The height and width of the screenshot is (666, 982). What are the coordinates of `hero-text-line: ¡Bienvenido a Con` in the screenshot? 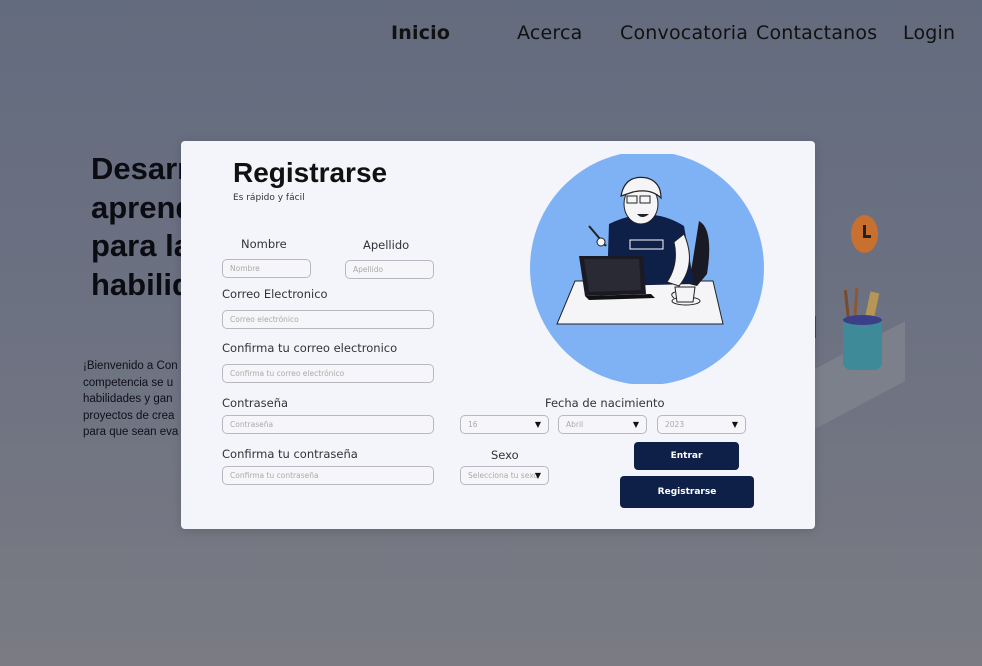 It's located at (130, 366).